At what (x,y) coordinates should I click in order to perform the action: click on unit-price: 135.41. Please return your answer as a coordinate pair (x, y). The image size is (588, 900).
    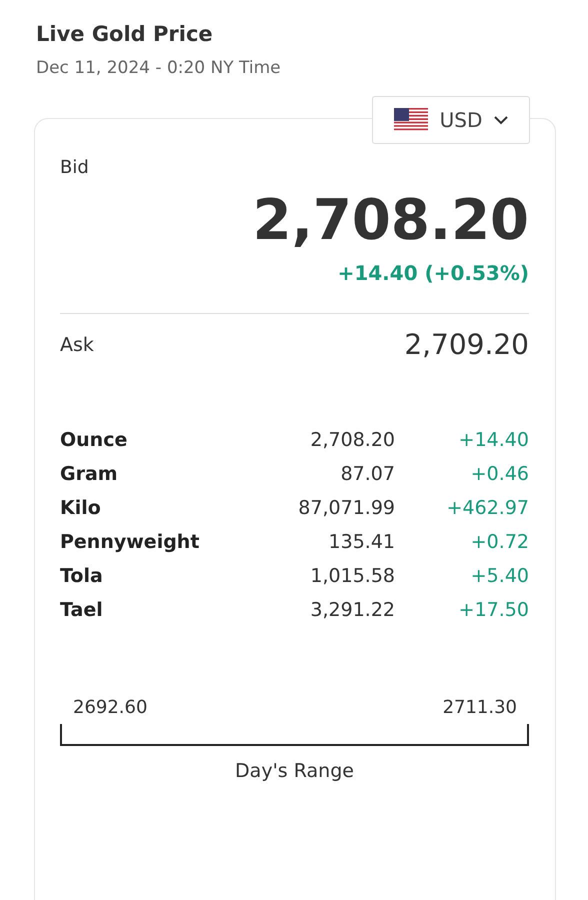
    Looking at the image, I should click on (361, 542).